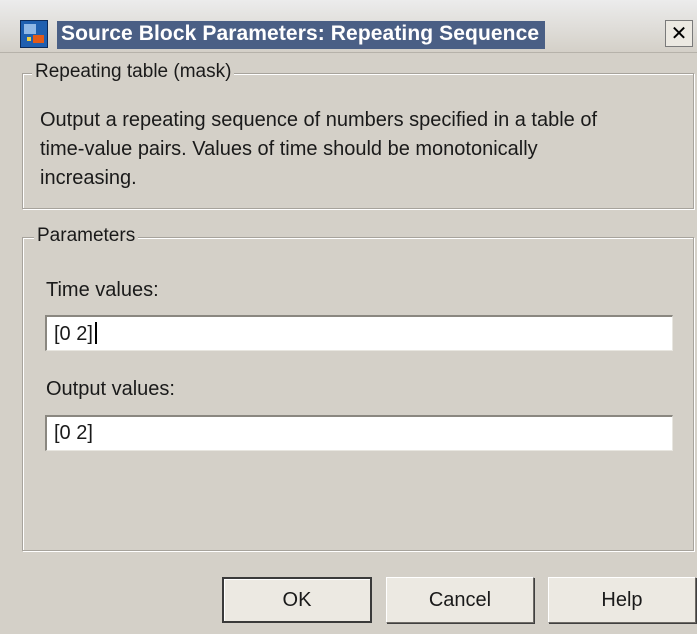  What do you see at coordinates (86, 236) in the screenshot?
I see `parameters-group-legend: Parameters` at bounding box center [86, 236].